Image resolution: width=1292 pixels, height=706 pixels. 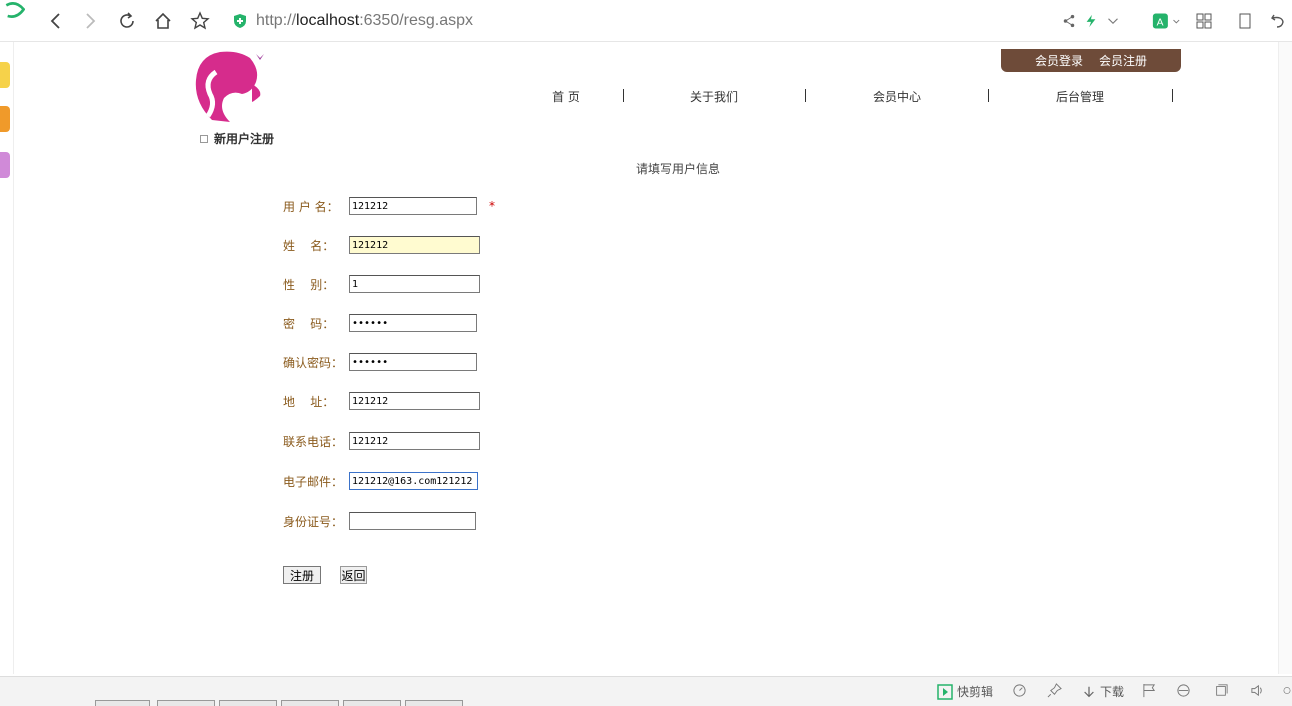 I want to click on address-label: 地 址：, so click(x=309, y=401).